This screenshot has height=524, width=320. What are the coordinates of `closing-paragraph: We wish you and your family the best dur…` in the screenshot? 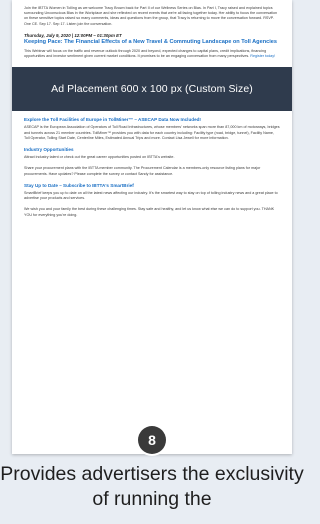 It's located at (149, 212).